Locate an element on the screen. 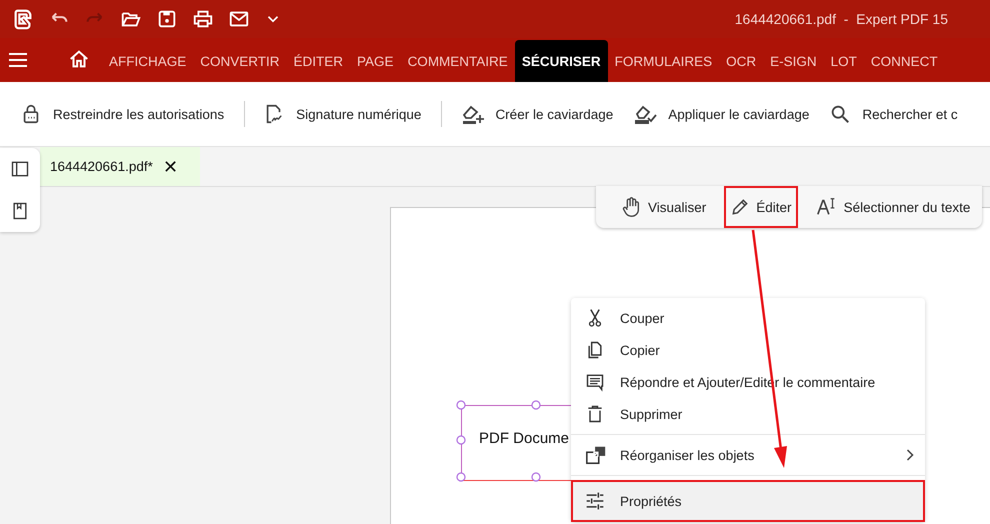 Image resolution: width=990 pixels, height=524 pixels. text-box-text: PDF Docume is located at coordinates (524, 438).